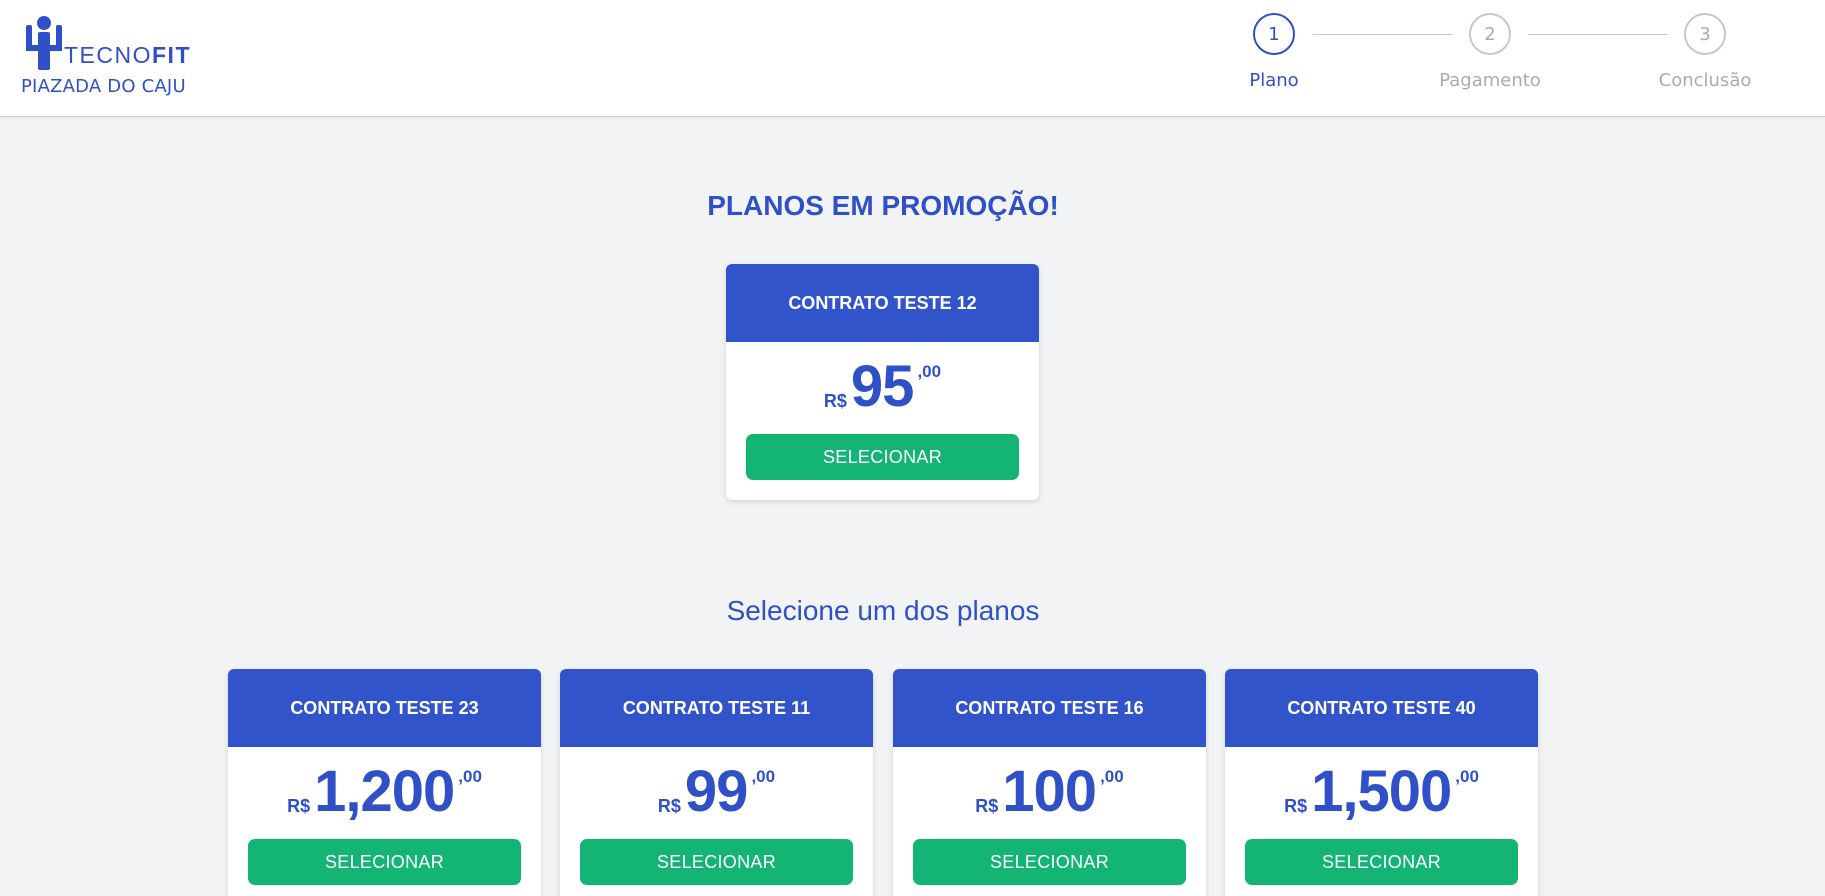  I want to click on plan-name: CONTRATO TESTE 11, so click(716, 708).